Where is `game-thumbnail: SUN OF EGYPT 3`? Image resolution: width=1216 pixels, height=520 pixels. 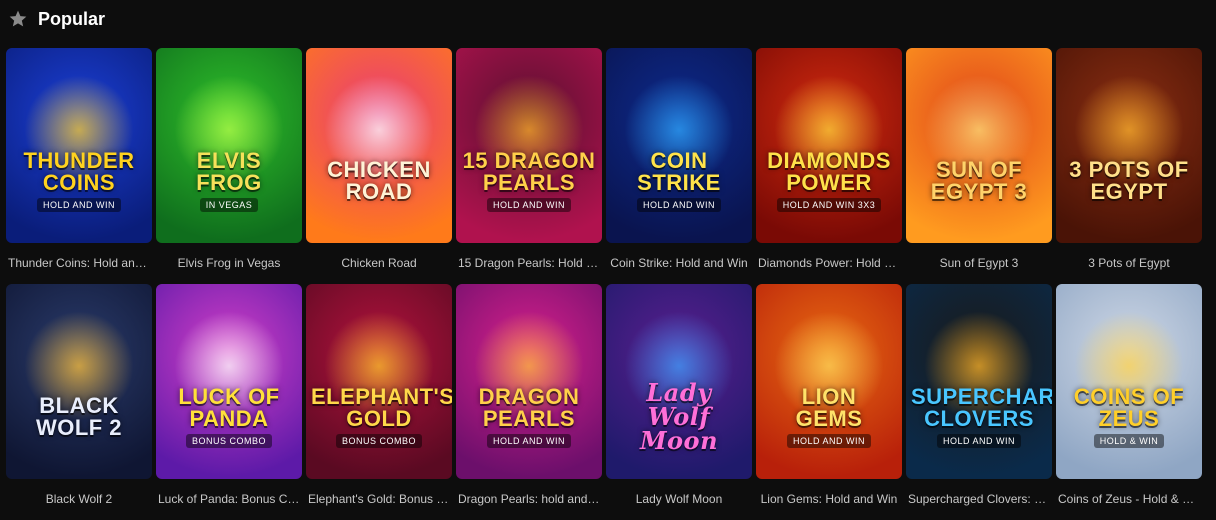 game-thumbnail: SUN OF EGYPT 3 is located at coordinates (979, 145).